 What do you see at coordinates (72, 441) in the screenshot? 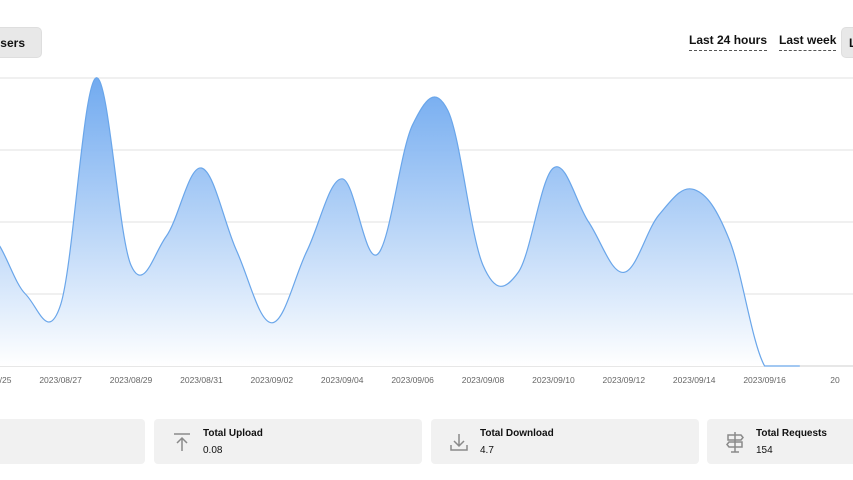
I see `stat-card-partial` at bounding box center [72, 441].